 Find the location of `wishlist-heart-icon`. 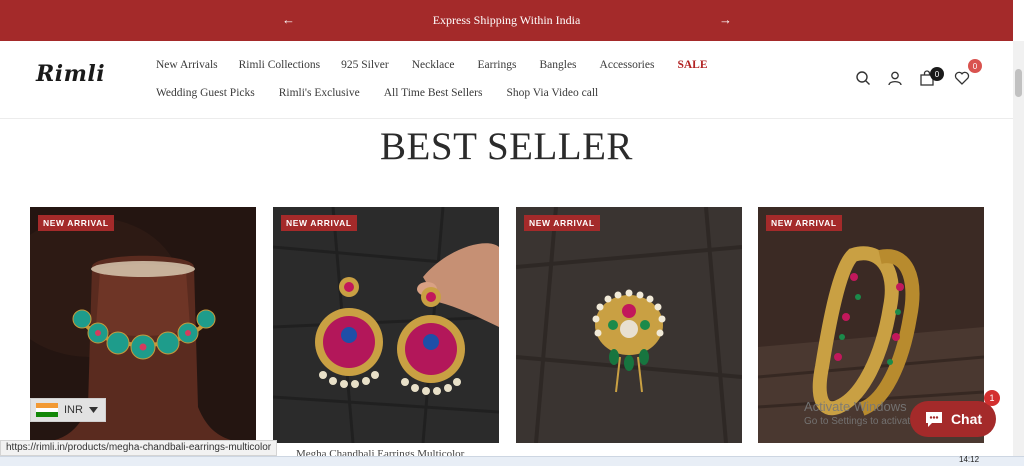

wishlist-heart-icon is located at coordinates (962, 80).